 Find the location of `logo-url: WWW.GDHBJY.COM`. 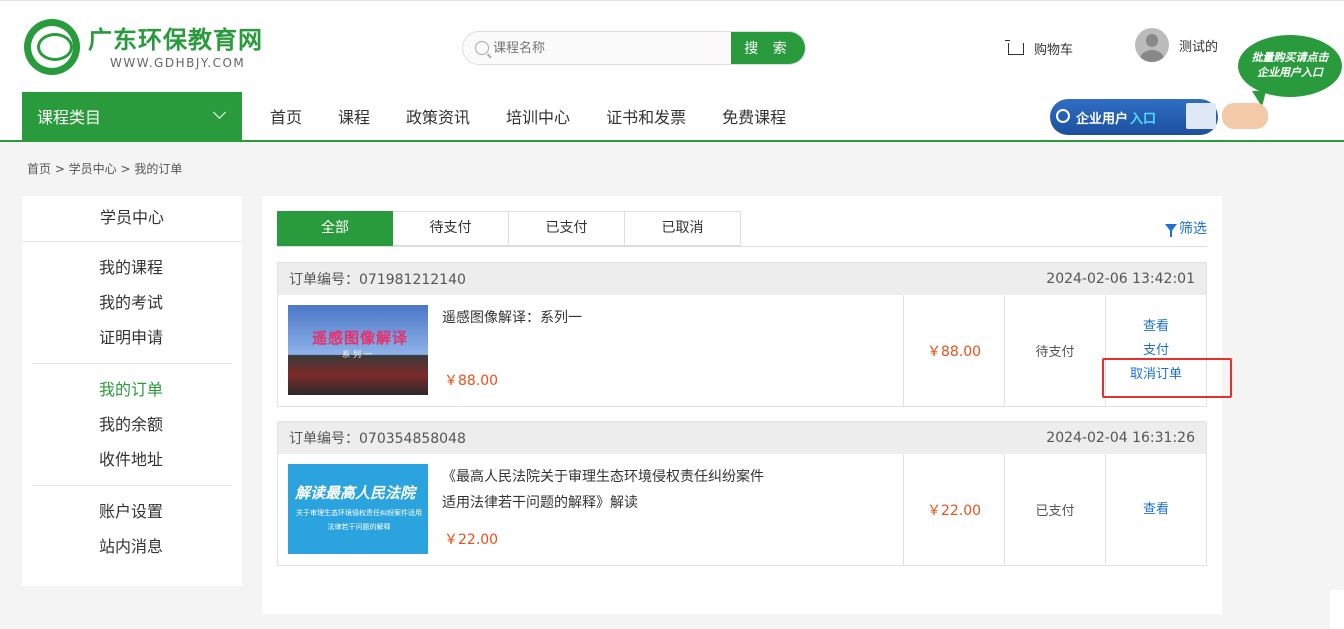

logo-url: WWW.GDHBJY.COM is located at coordinates (178, 63).